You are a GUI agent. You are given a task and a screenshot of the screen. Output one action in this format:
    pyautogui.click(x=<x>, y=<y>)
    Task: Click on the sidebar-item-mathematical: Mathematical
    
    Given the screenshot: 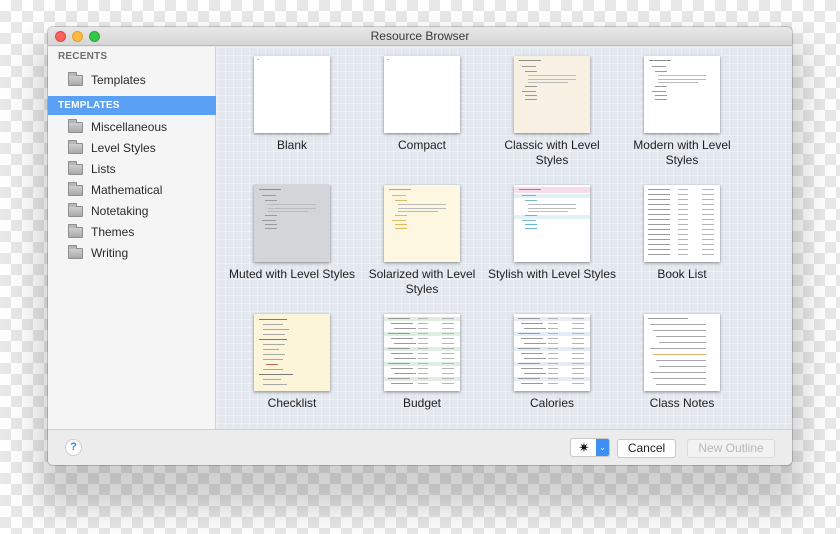 What is the action you would take?
    pyautogui.click(x=132, y=190)
    